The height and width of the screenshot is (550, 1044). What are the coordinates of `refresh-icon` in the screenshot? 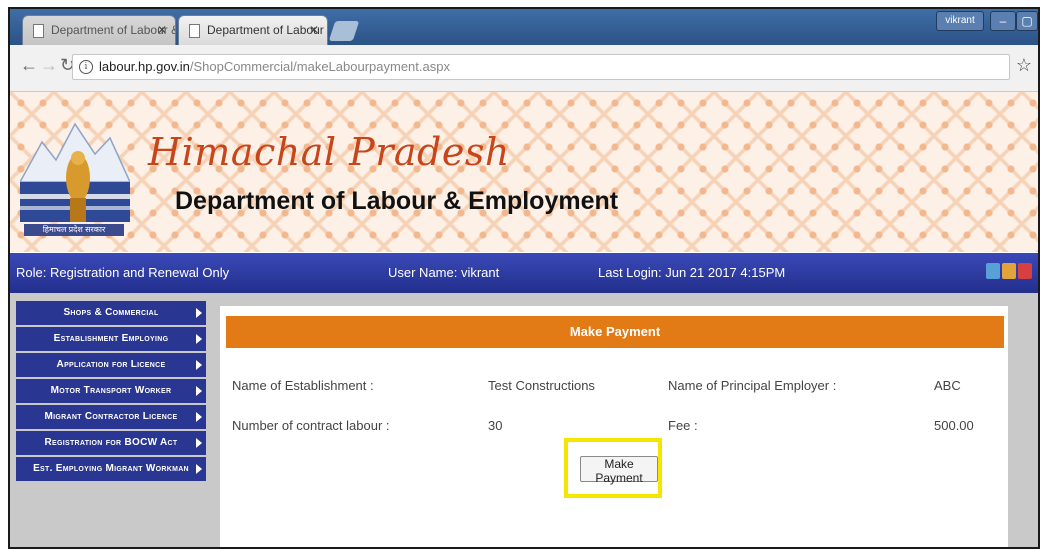 It's located at (993, 271).